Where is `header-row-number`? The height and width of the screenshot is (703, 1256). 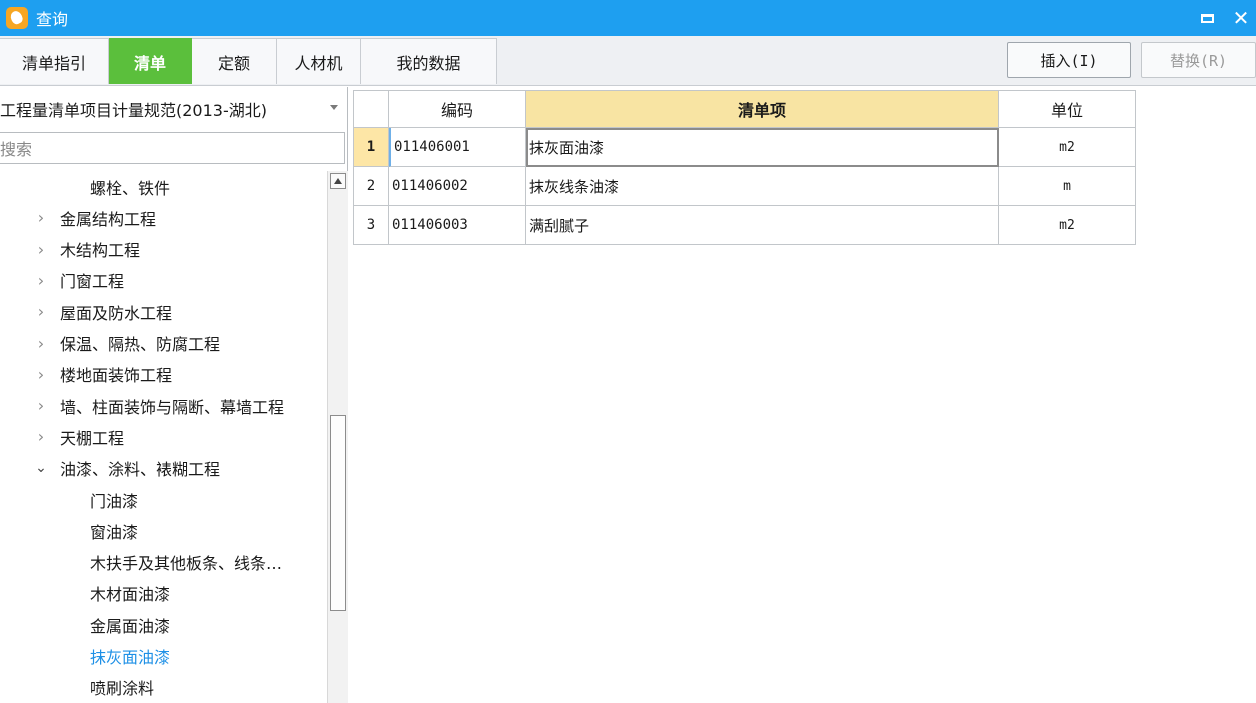
header-row-number is located at coordinates (371, 109).